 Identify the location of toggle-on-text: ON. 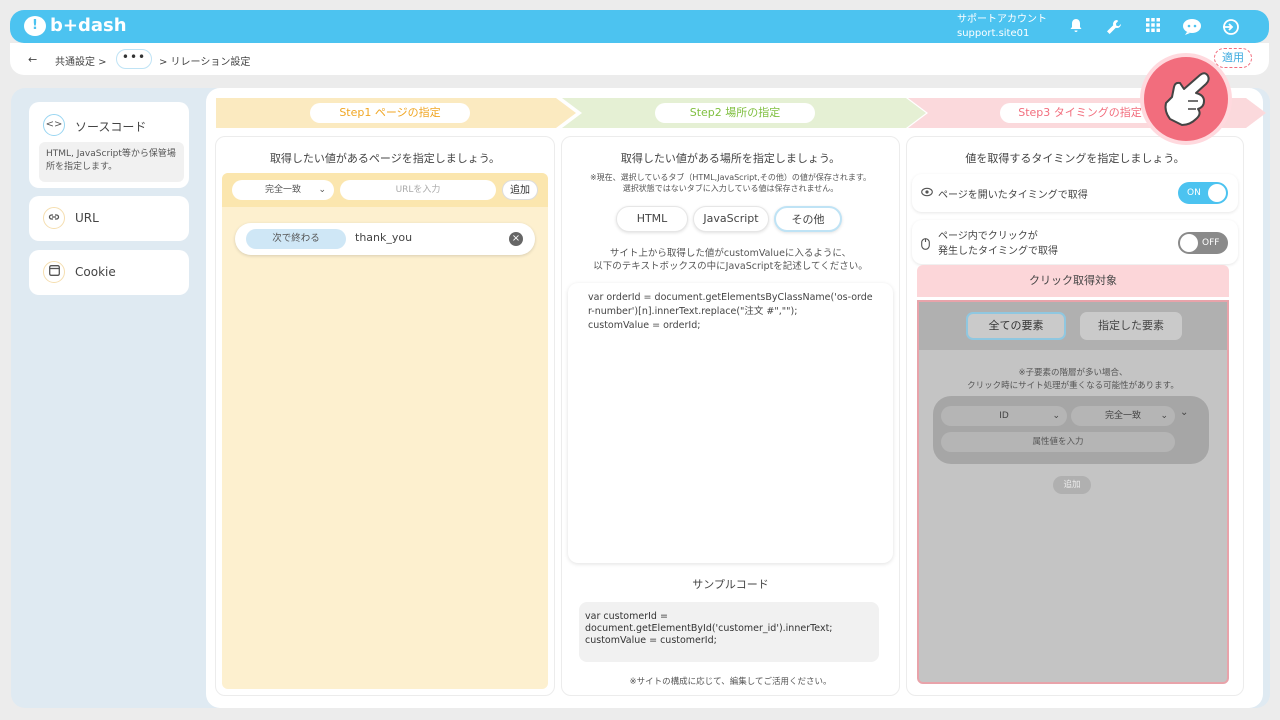
(1194, 193).